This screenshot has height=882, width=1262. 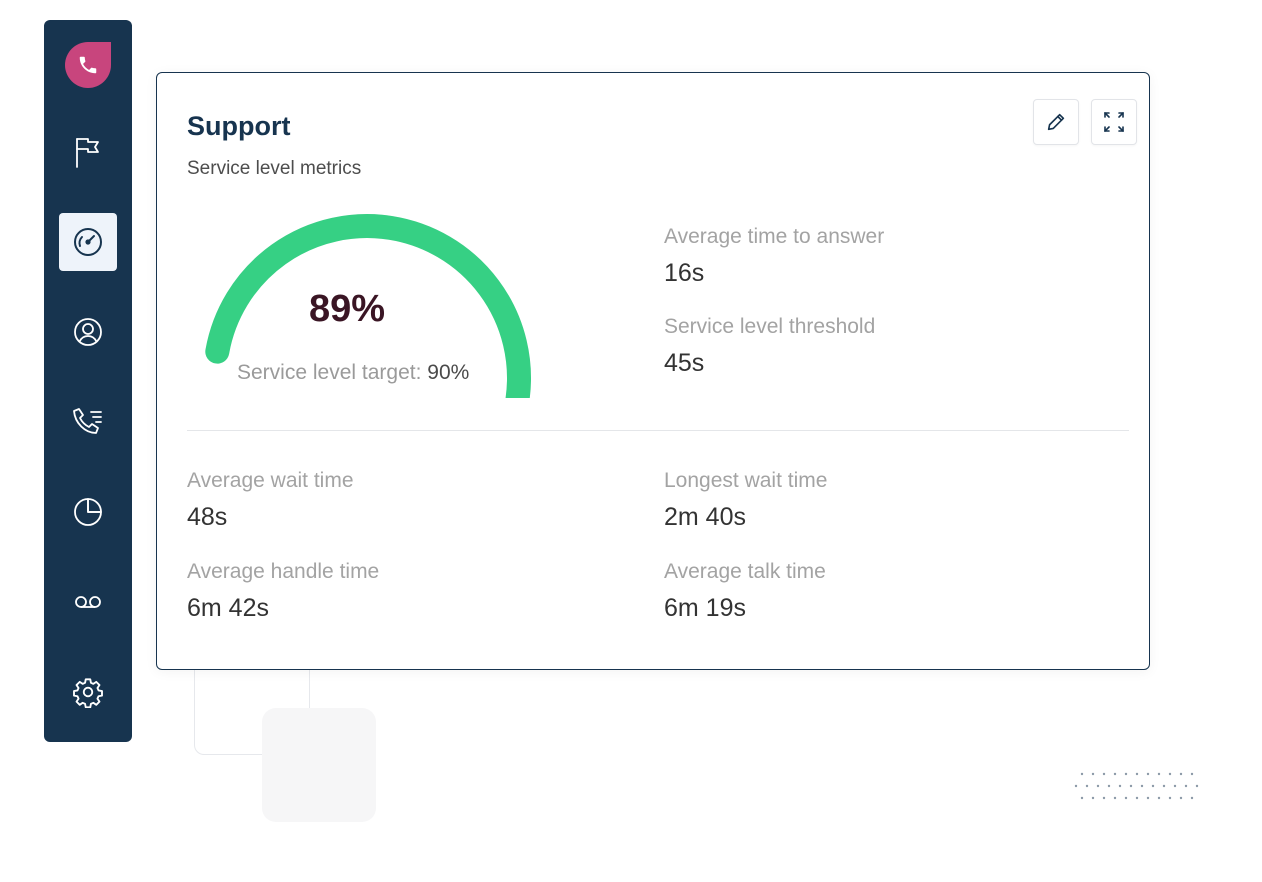 What do you see at coordinates (270, 480) in the screenshot?
I see `metric-label: Average wait time` at bounding box center [270, 480].